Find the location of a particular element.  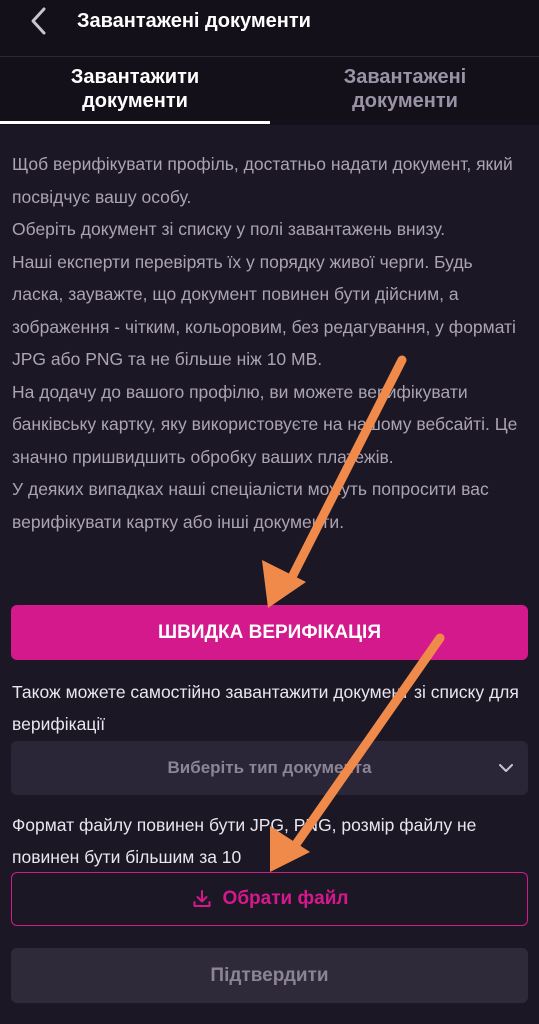

tab-uploaded-documents: Завантажені документи is located at coordinates (404, 89).